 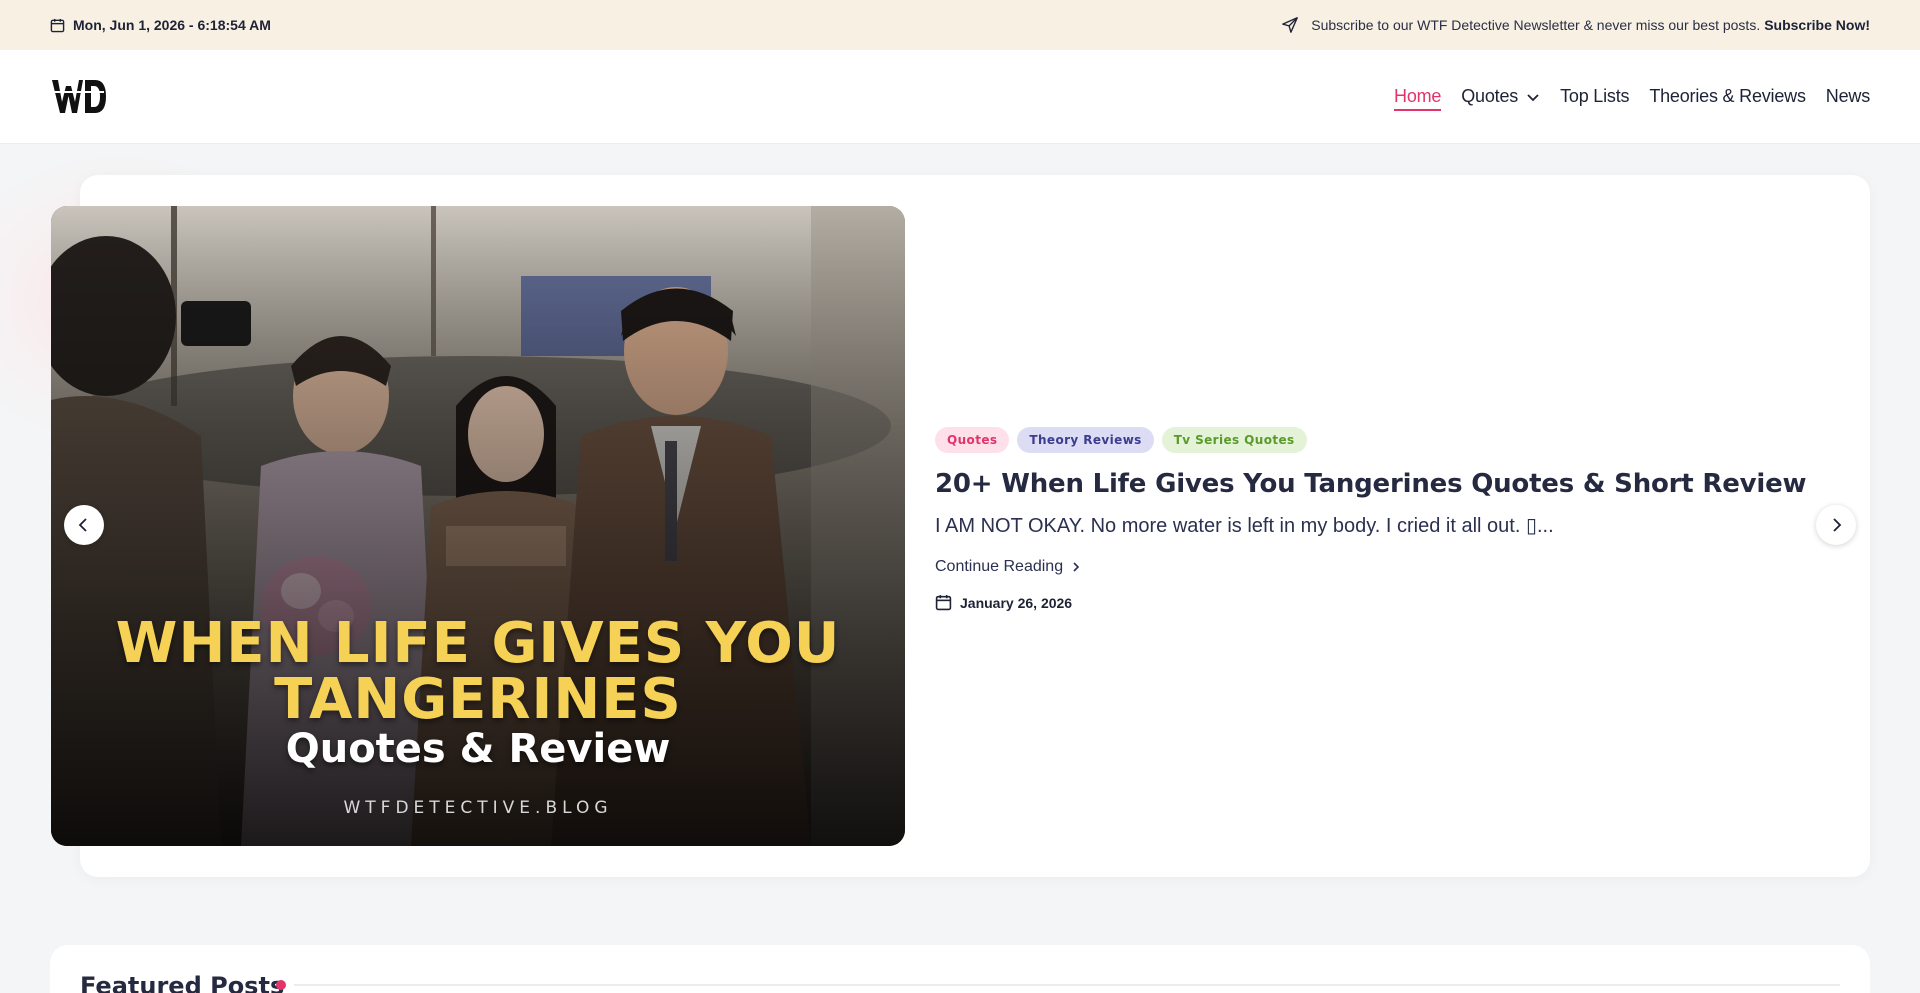 I want to click on site-logo, so click(x=79, y=97).